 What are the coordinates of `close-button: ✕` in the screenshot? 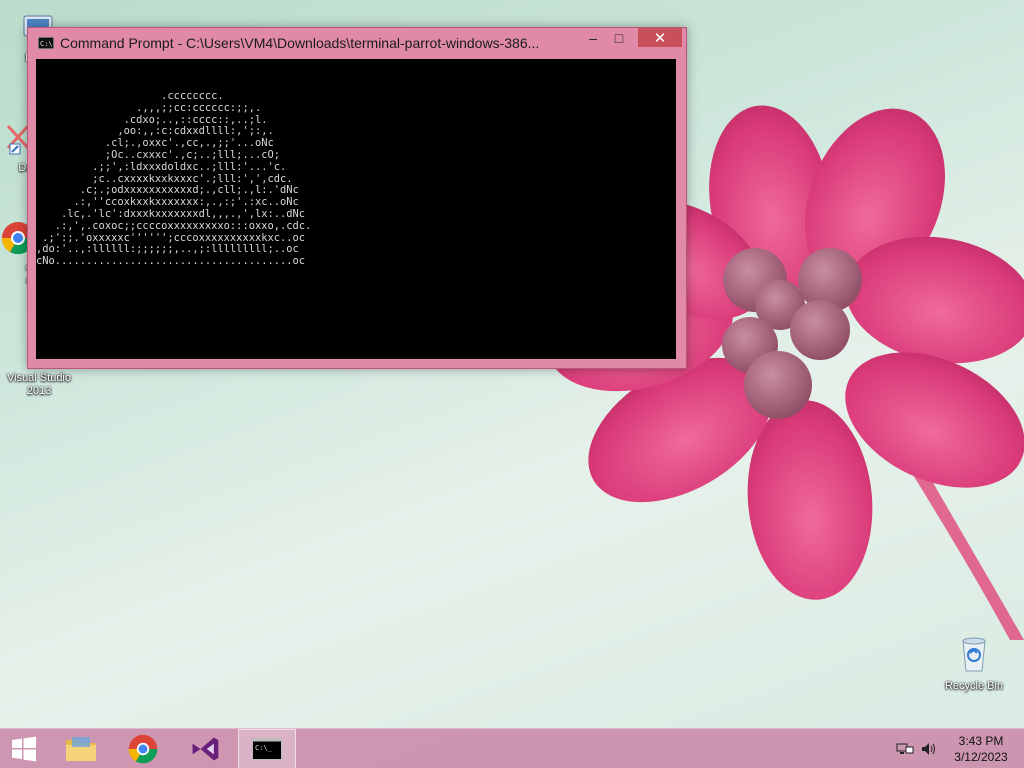 It's located at (660, 37).